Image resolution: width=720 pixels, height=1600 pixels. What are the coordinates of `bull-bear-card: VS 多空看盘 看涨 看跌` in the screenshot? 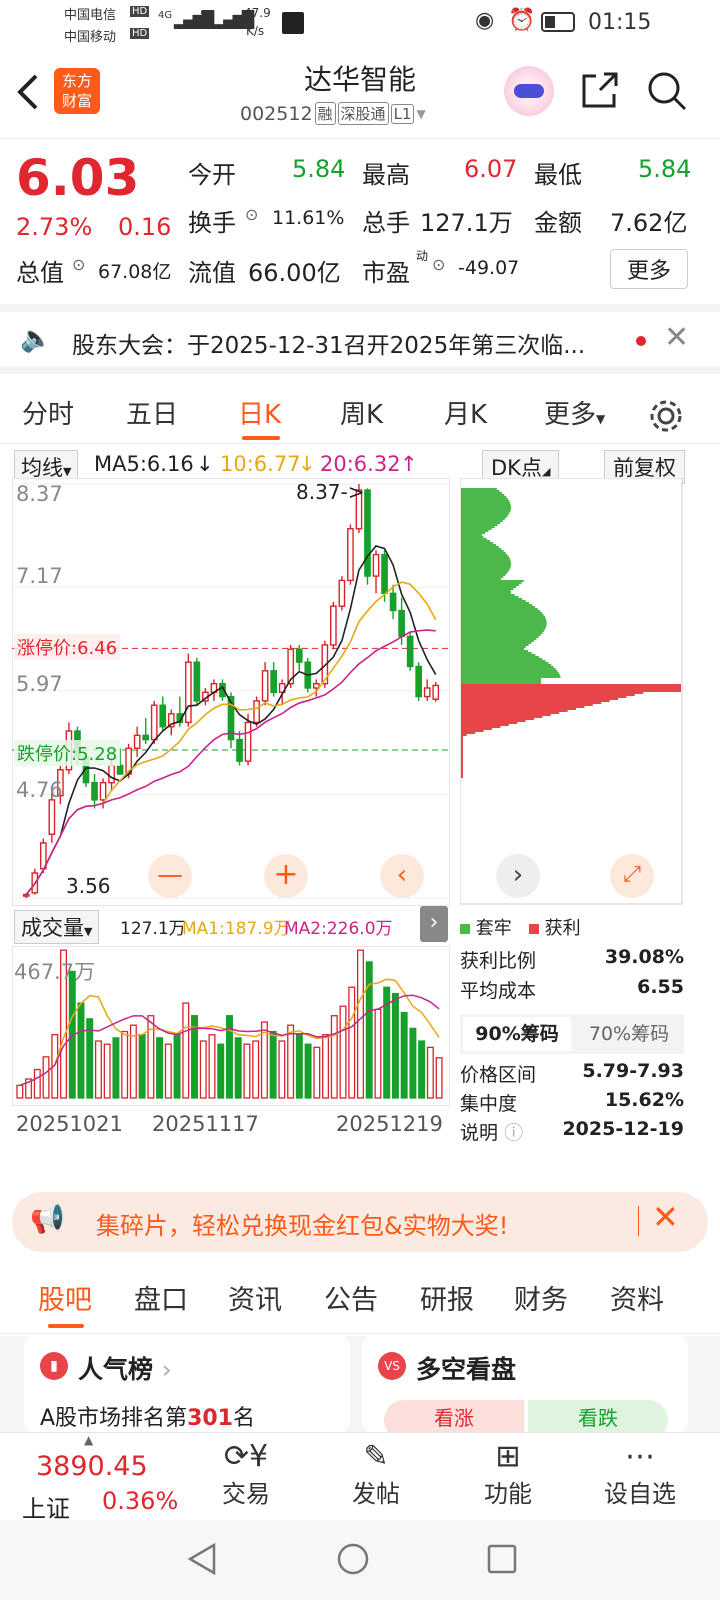 It's located at (525, 1388).